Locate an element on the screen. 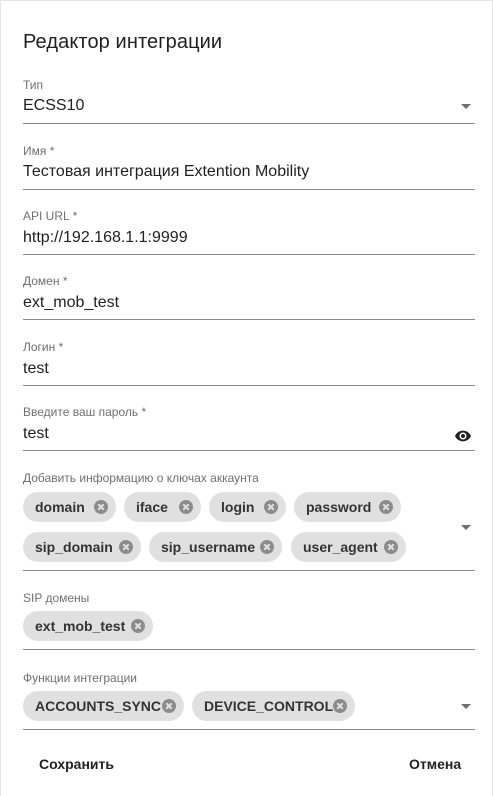 The width and height of the screenshot is (493, 796). chip-login: login is located at coordinates (247, 507).